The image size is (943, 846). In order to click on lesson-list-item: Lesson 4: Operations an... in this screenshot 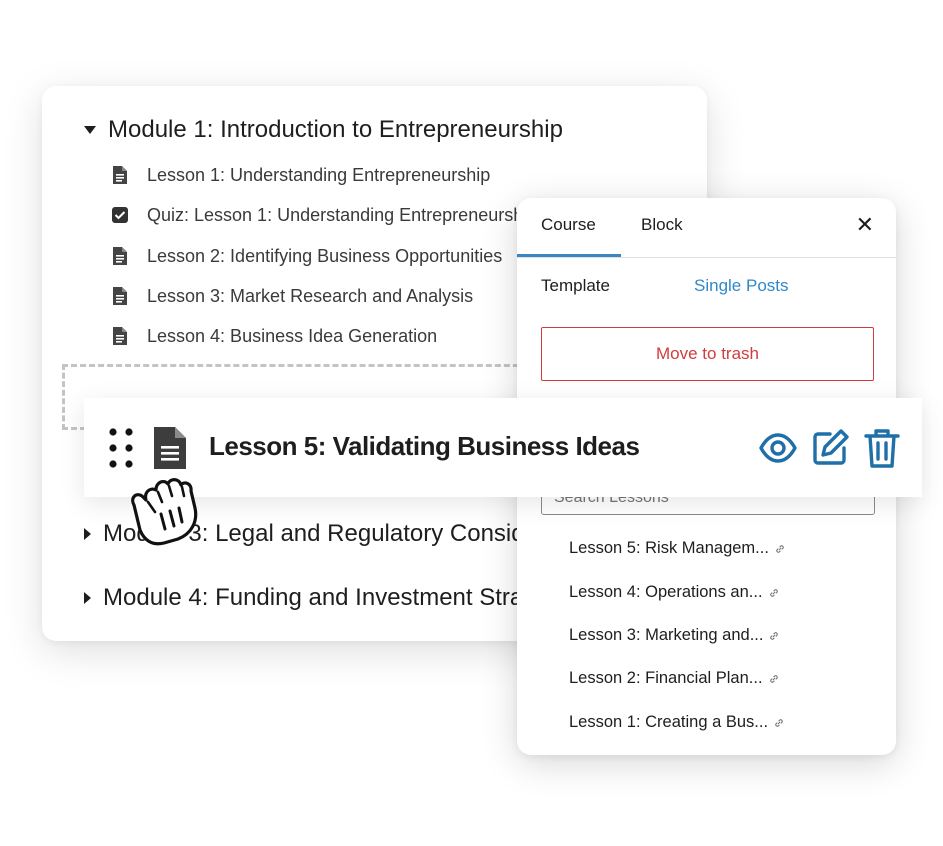, I will do `click(674, 592)`.